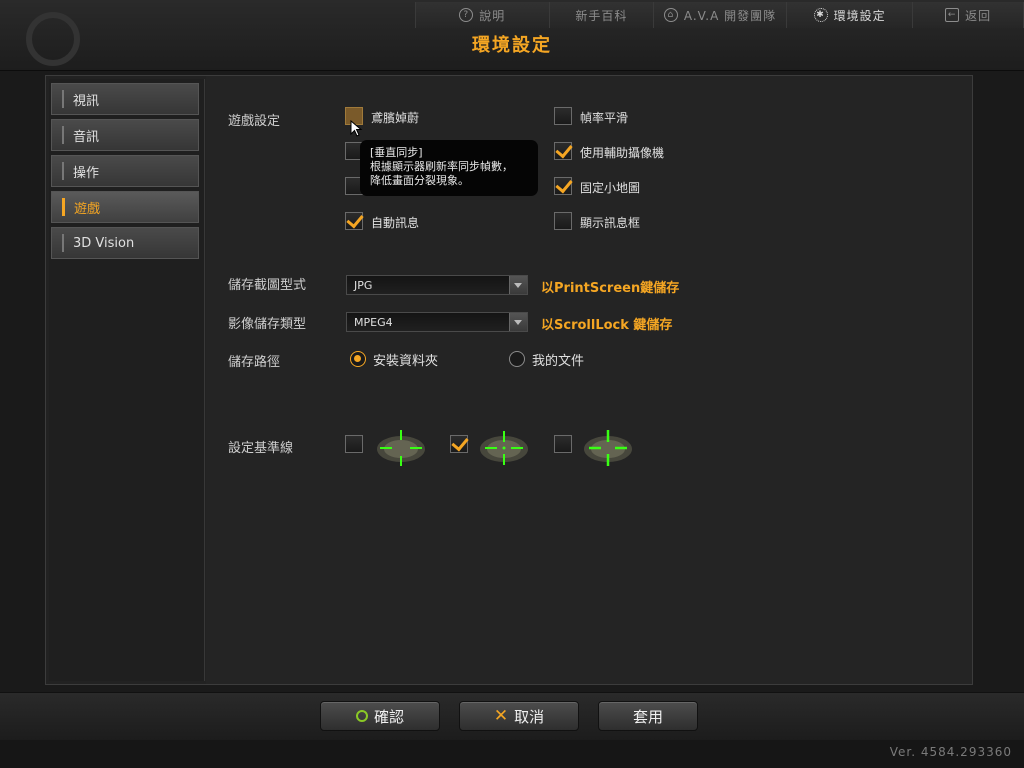 Image resolution: width=1024 pixels, height=768 pixels. What do you see at coordinates (125, 99) in the screenshot?
I see `sidebar-item-video: 視訊` at bounding box center [125, 99].